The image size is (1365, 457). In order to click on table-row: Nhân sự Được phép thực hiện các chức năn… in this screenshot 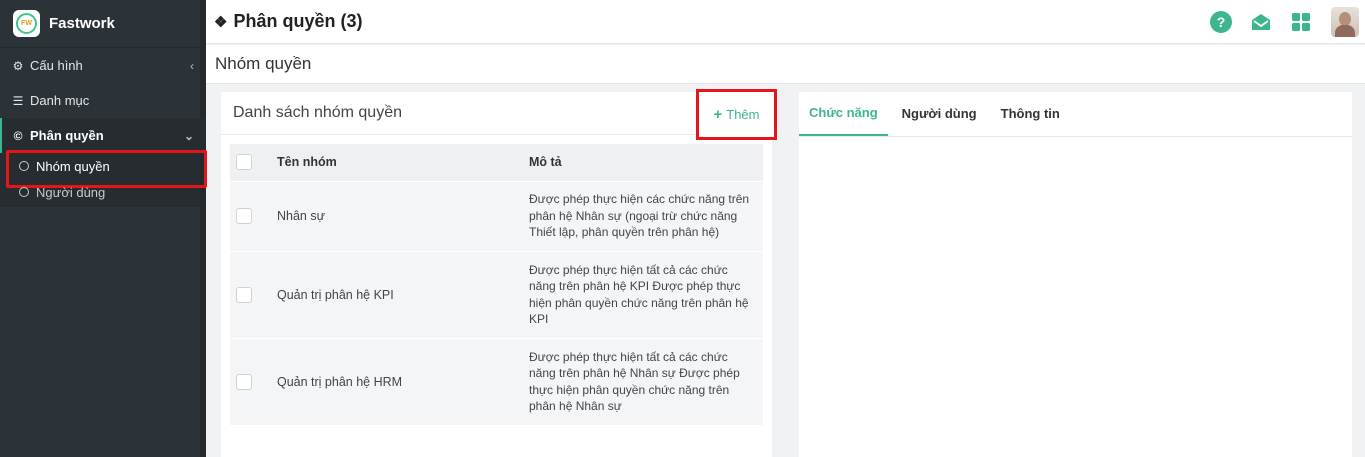, I will do `click(496, 215)`.